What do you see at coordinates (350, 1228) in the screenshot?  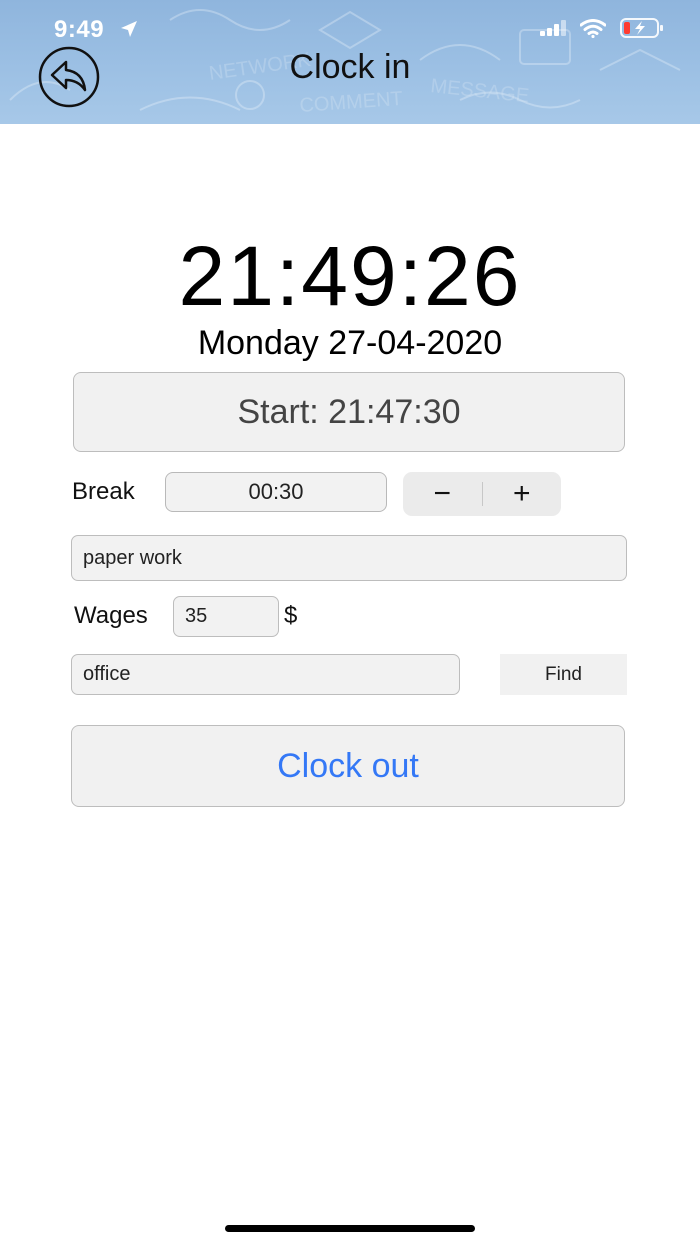 I see `home-indicator` at bounding box center [350, 1228].